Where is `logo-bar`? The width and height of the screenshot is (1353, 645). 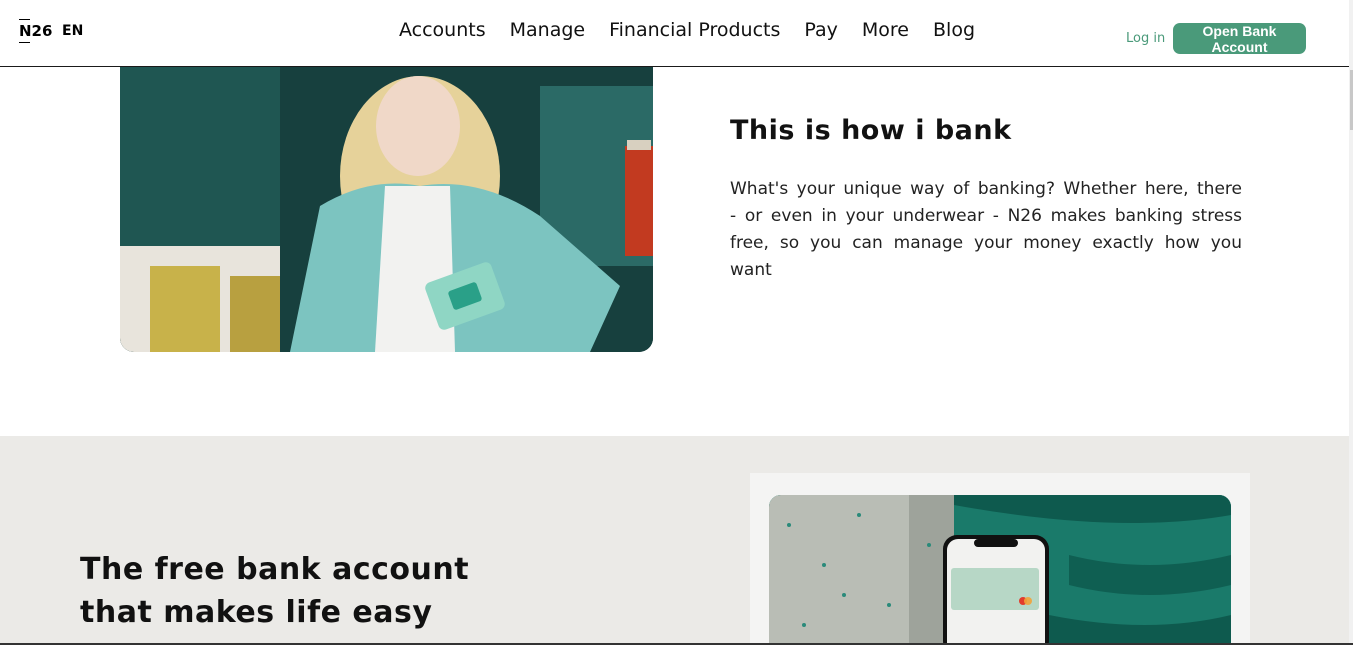 logo-bar is located at coordinates (24, 19).